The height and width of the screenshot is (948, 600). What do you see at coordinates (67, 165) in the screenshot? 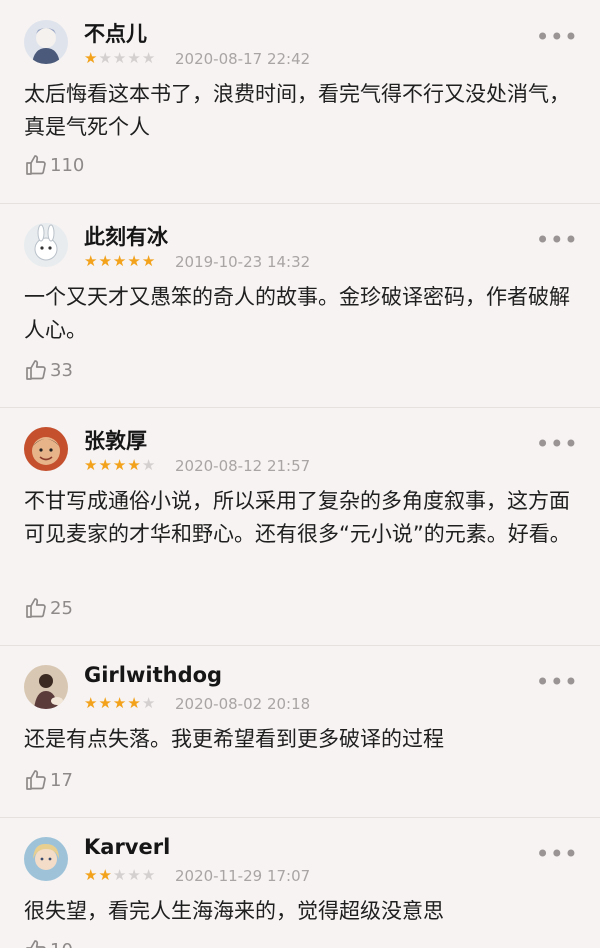
I see `like-count: 110` at bounding box center [67, 165].